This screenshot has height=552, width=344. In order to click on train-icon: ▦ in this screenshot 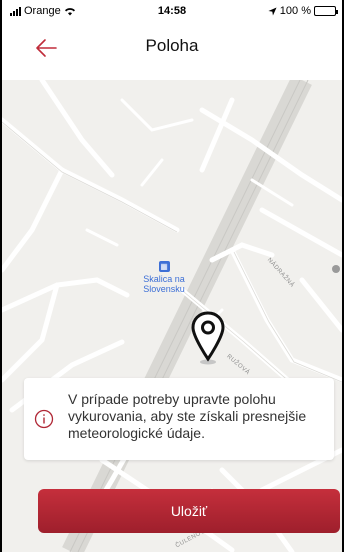, I will do `click(164, 266)`.